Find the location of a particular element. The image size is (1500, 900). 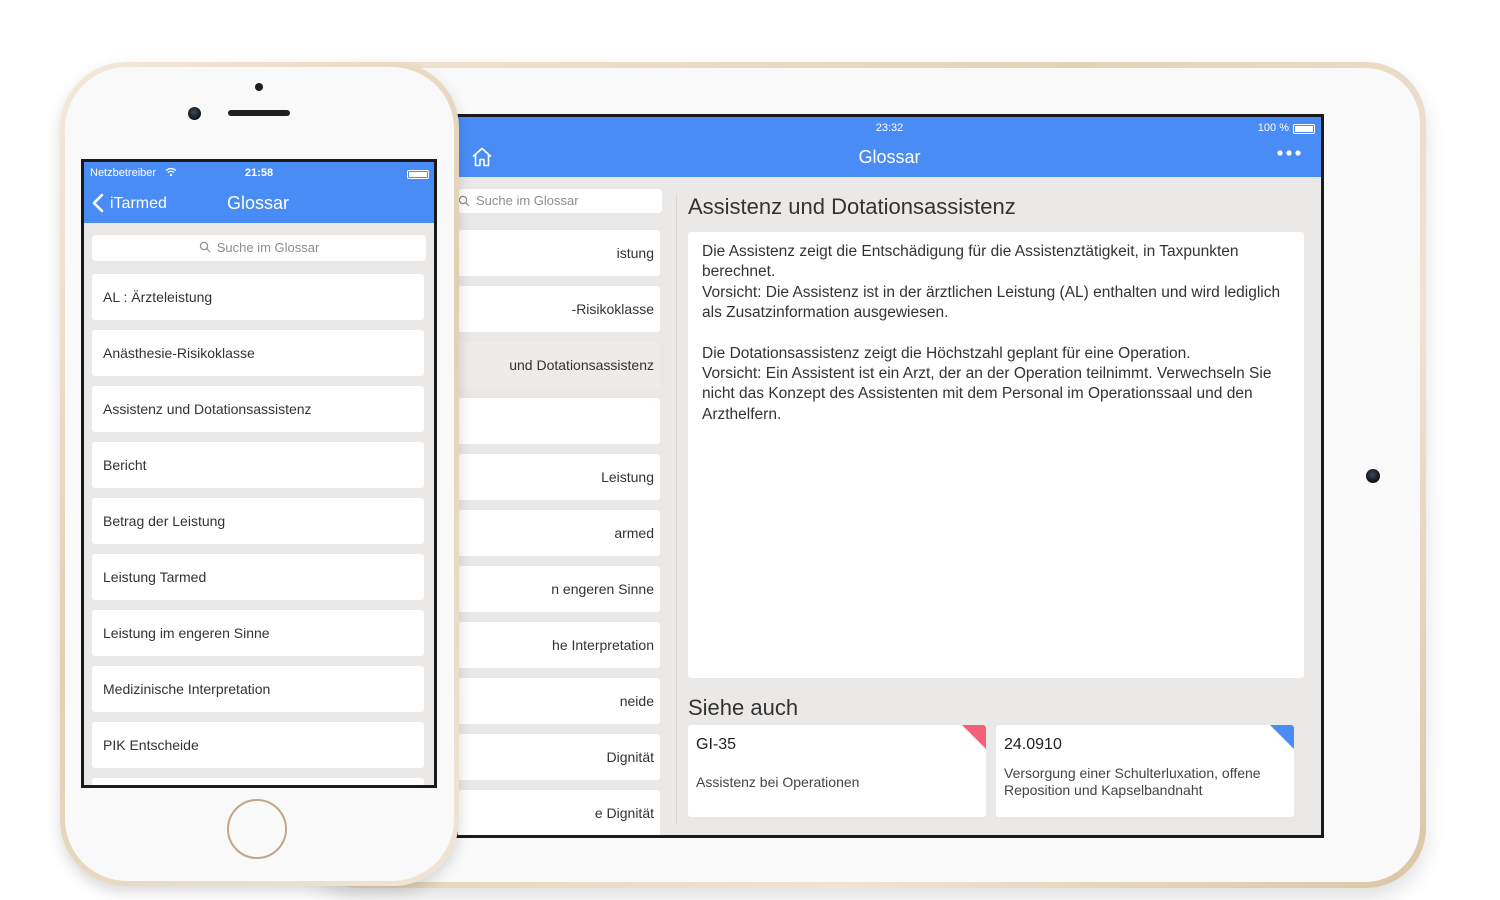

see-also-code: GI-35 is located at coordinates (716, 744).